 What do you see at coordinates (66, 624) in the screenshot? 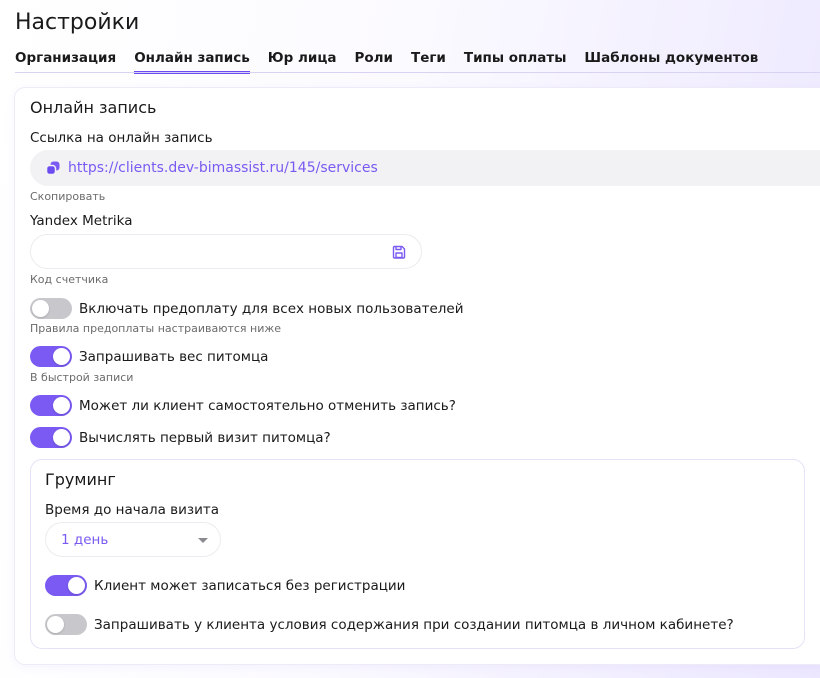
I see `keeping-conditions-toggle` at bounding box center [66, 624].